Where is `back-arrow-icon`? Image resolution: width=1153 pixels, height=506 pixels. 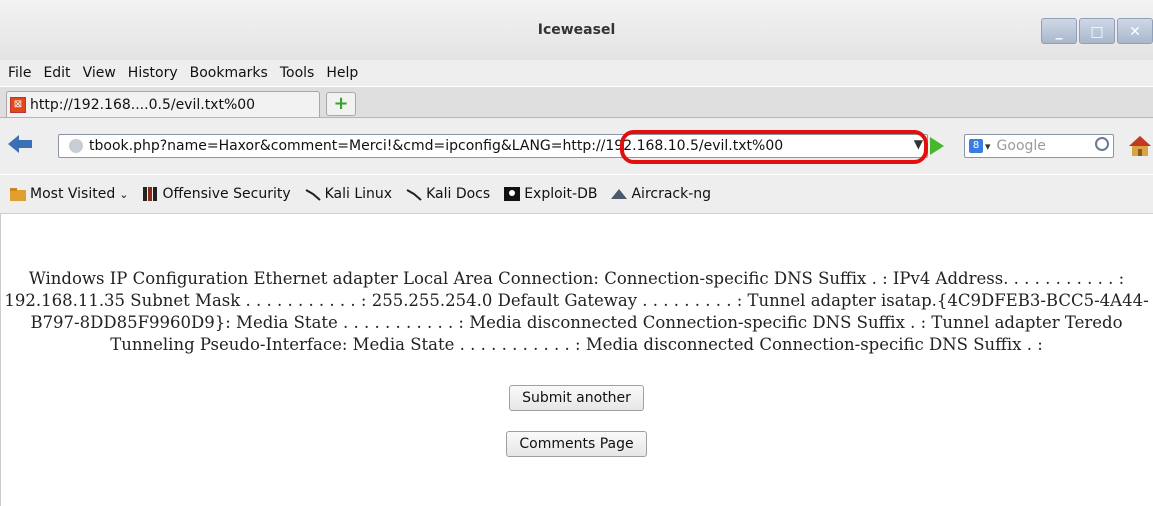 back-arrow-icon is located at coordinates (23, 145).